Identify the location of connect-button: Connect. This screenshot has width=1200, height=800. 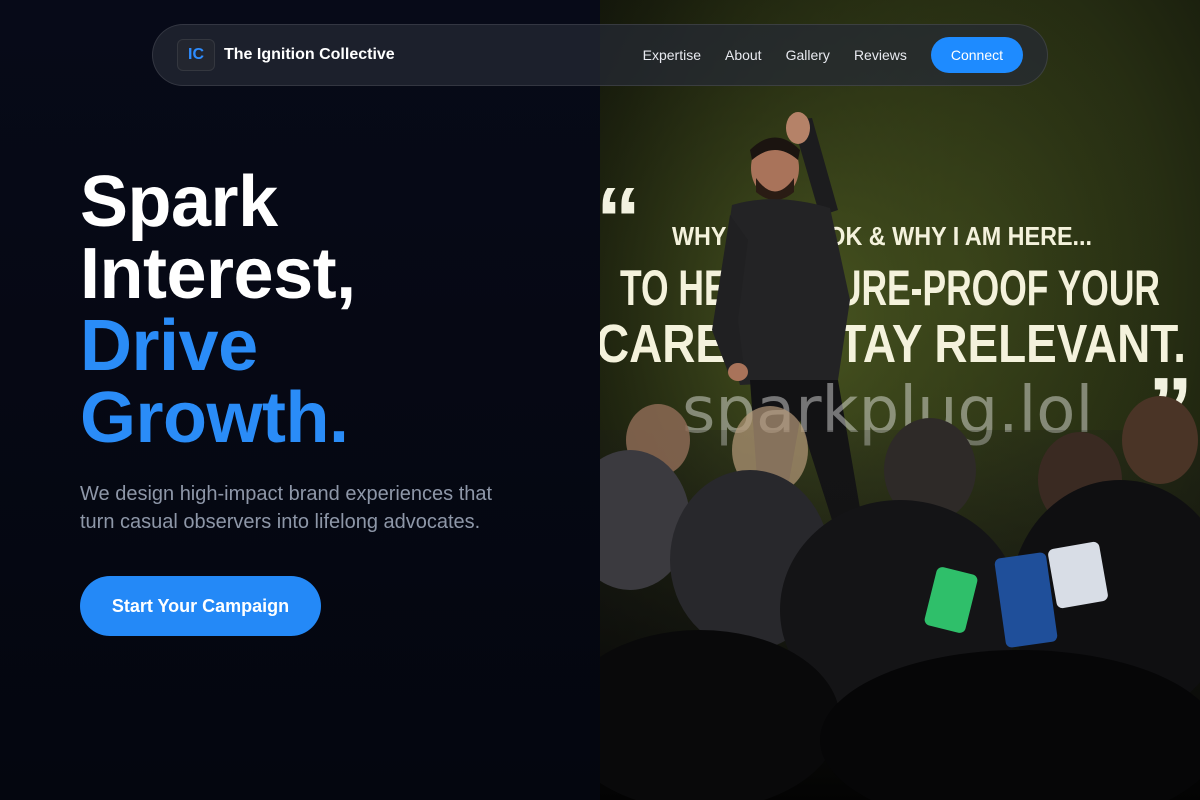
(976, 55).